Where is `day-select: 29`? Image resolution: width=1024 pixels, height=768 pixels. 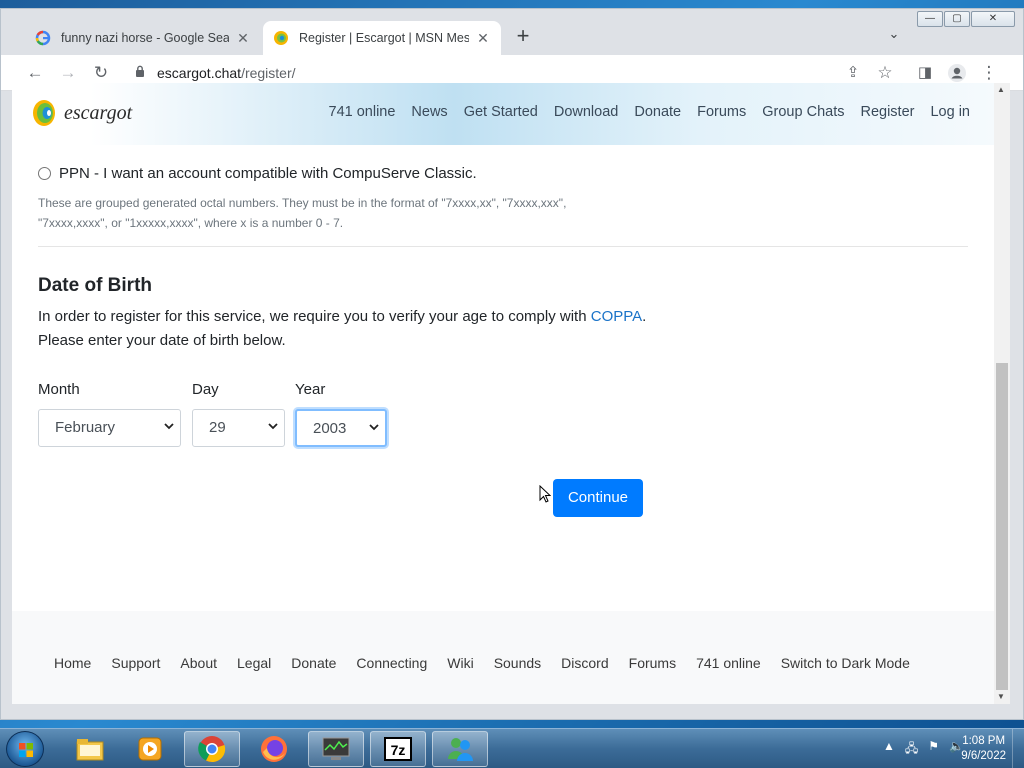
day-select: 29 is located at coordinates (238, 428).